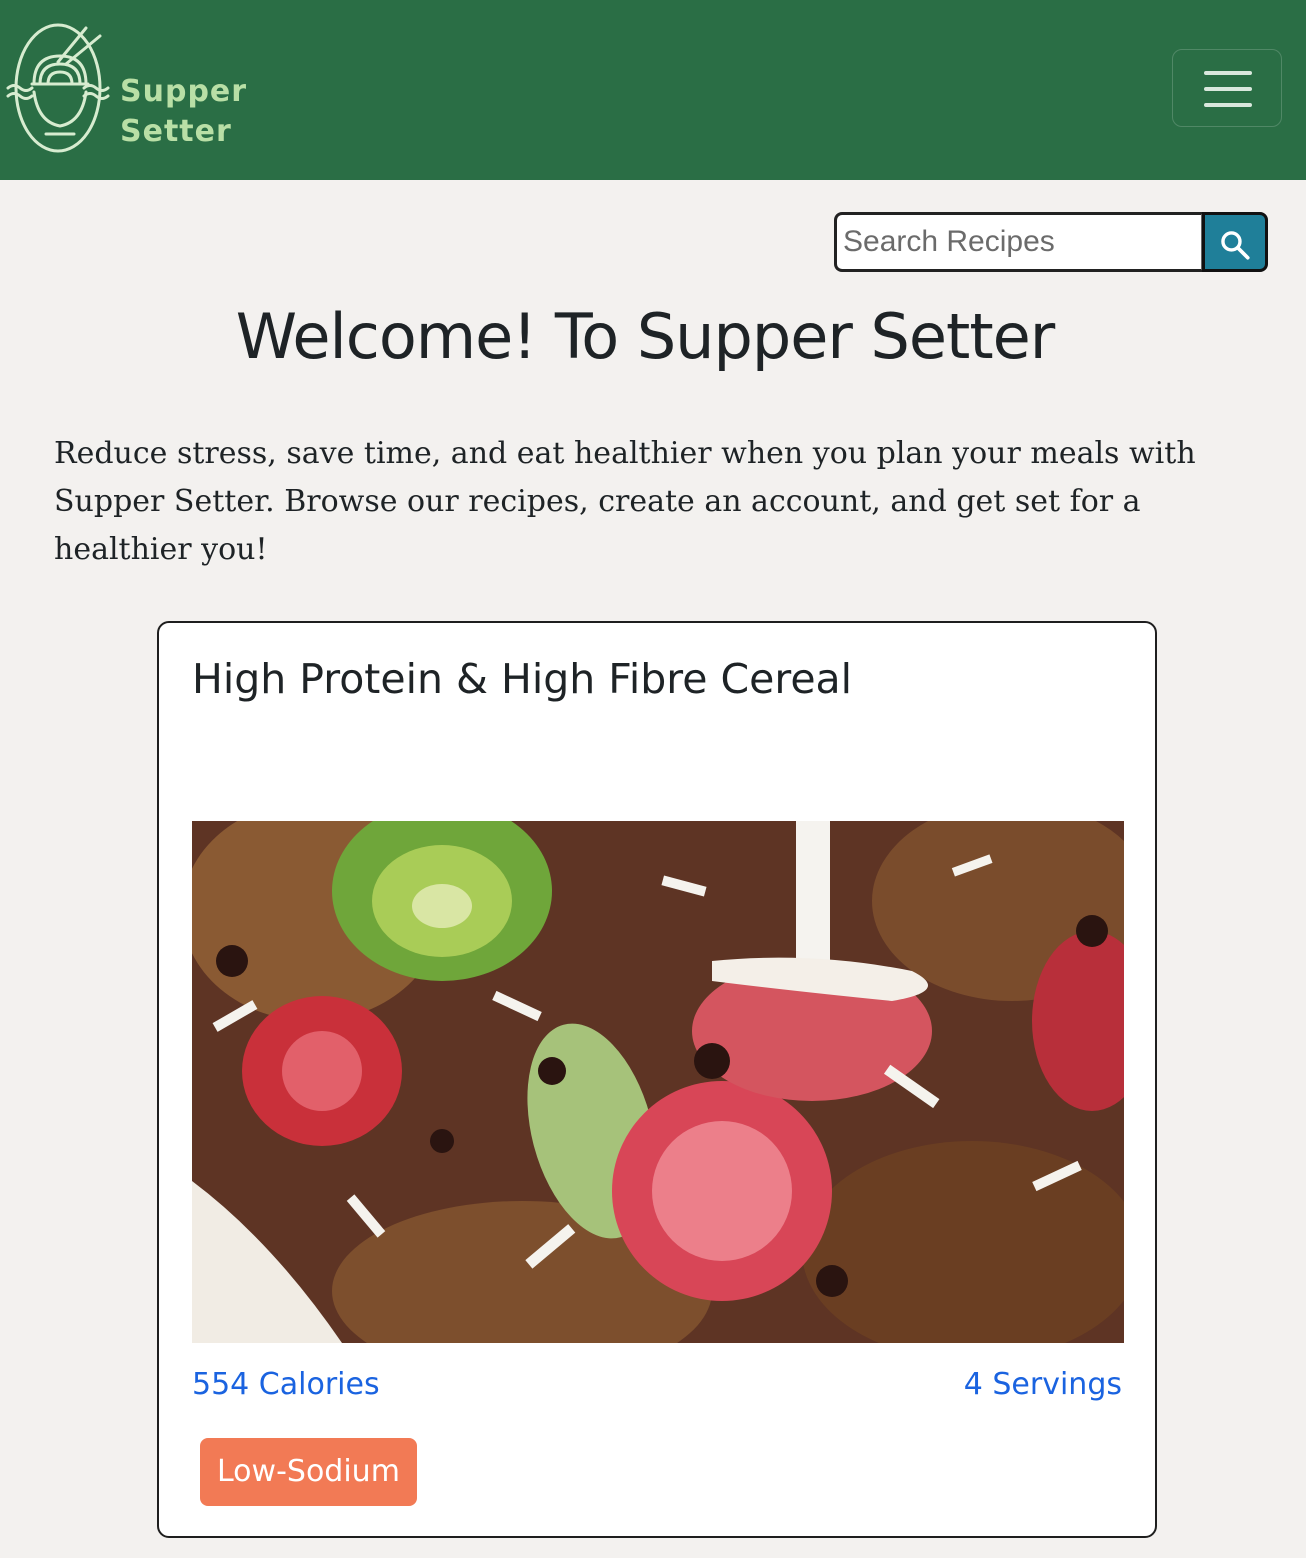 The height and width of the screenshot is (1558, 1306). Describe the element at coordinates (184, 91) in the screenshot. I see `brand-name-line1: Supper` at that location.